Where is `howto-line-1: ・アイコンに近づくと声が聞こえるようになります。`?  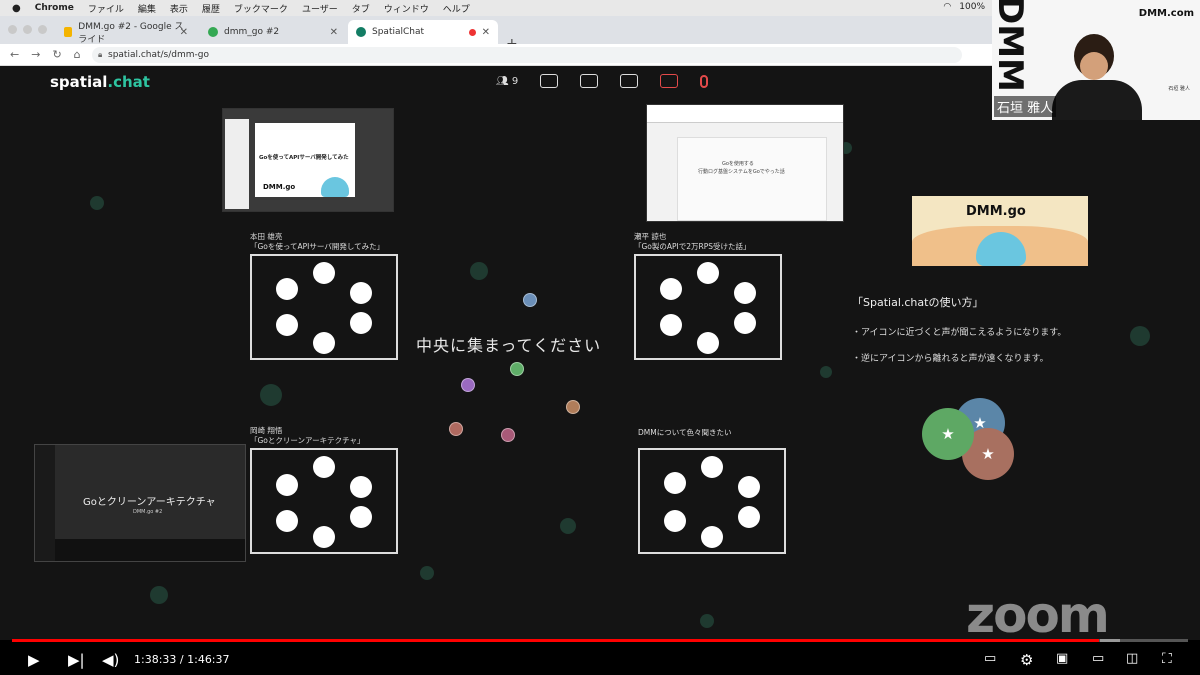 howto-line-1: ・アイコンに近づくと声が聞こえるようになります。 is located at coordinates (959, 333).